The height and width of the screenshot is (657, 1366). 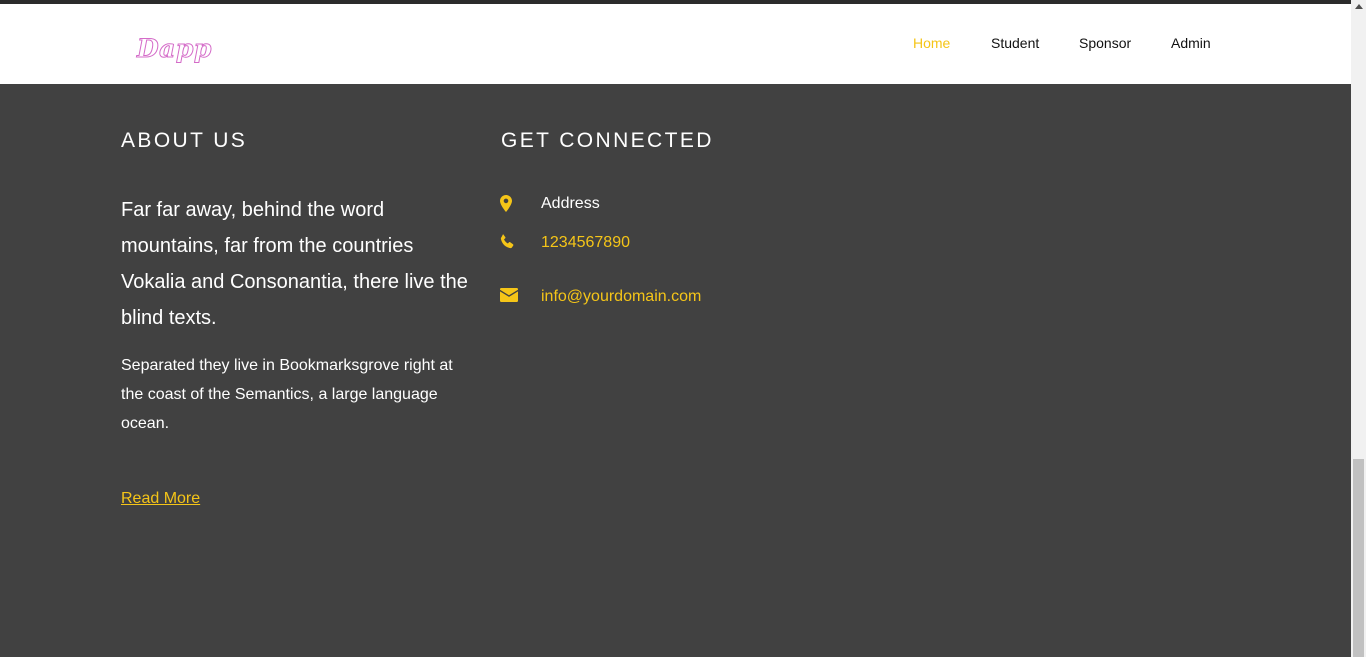 What do you see at coordinates (570, 203) in the screenshot?
I see `address-text: Address` at bounding box center [570, 203].